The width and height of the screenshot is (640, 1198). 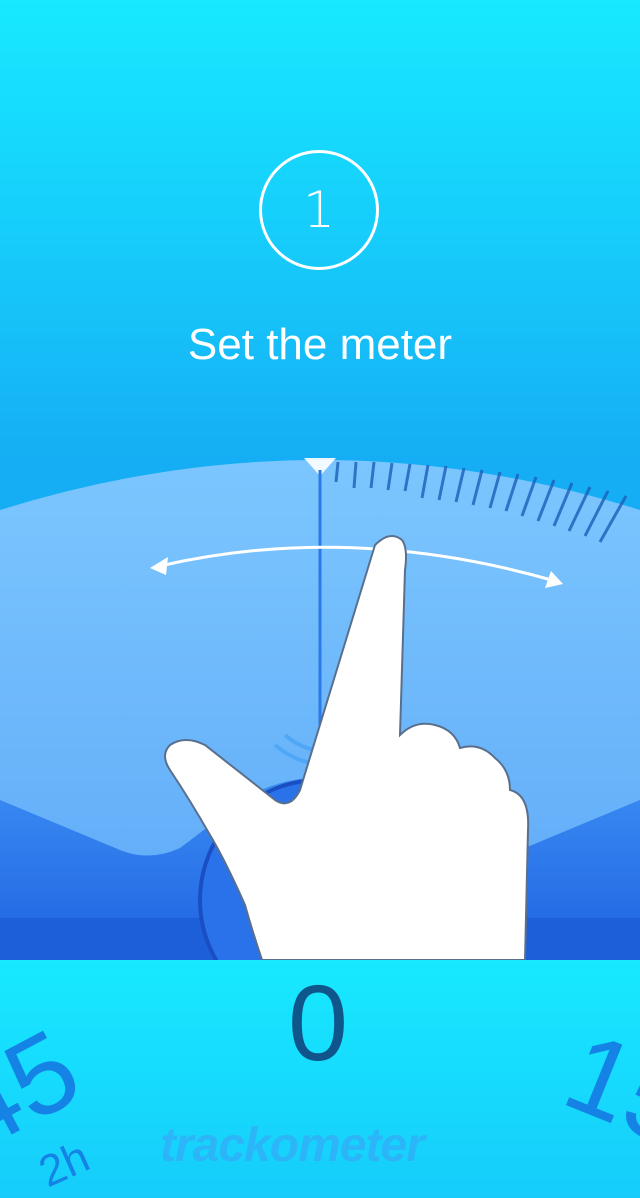 What do you see at coordinates (318, 1022) in the screenshot?
I see `dial-current-value: 0` at bounding box center [318, 1022].